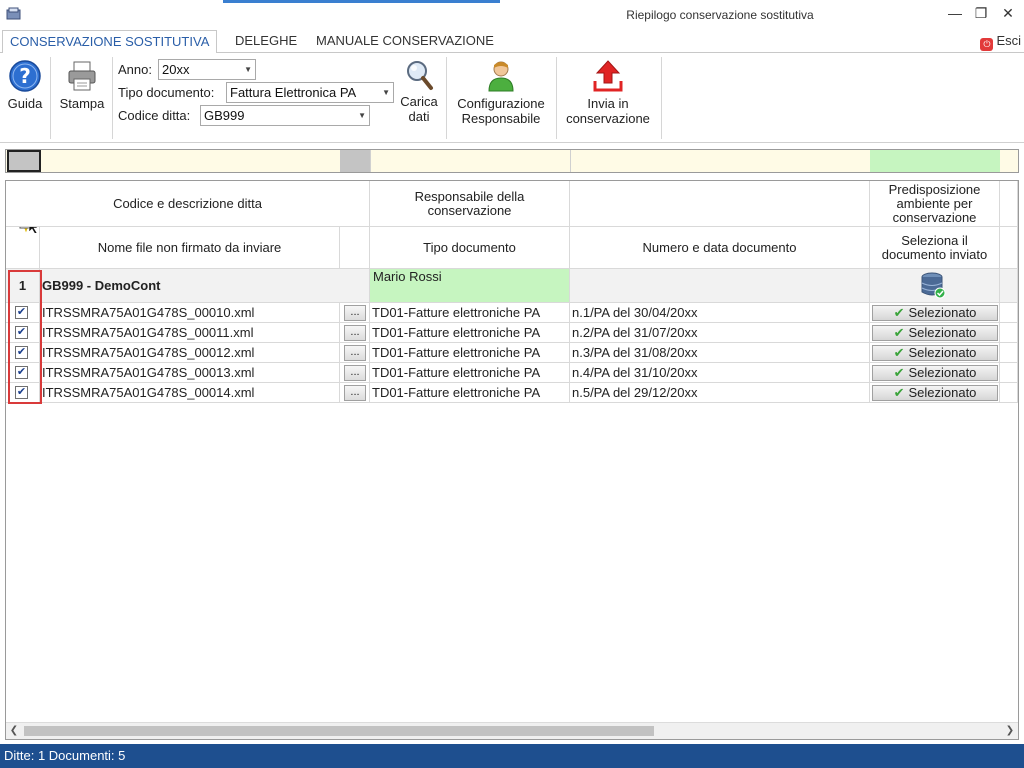 The height and width of the screenshot is (768, 1024). I want to click on header-nome-file: Nome file non firmato da inviare, so click(190, 248).